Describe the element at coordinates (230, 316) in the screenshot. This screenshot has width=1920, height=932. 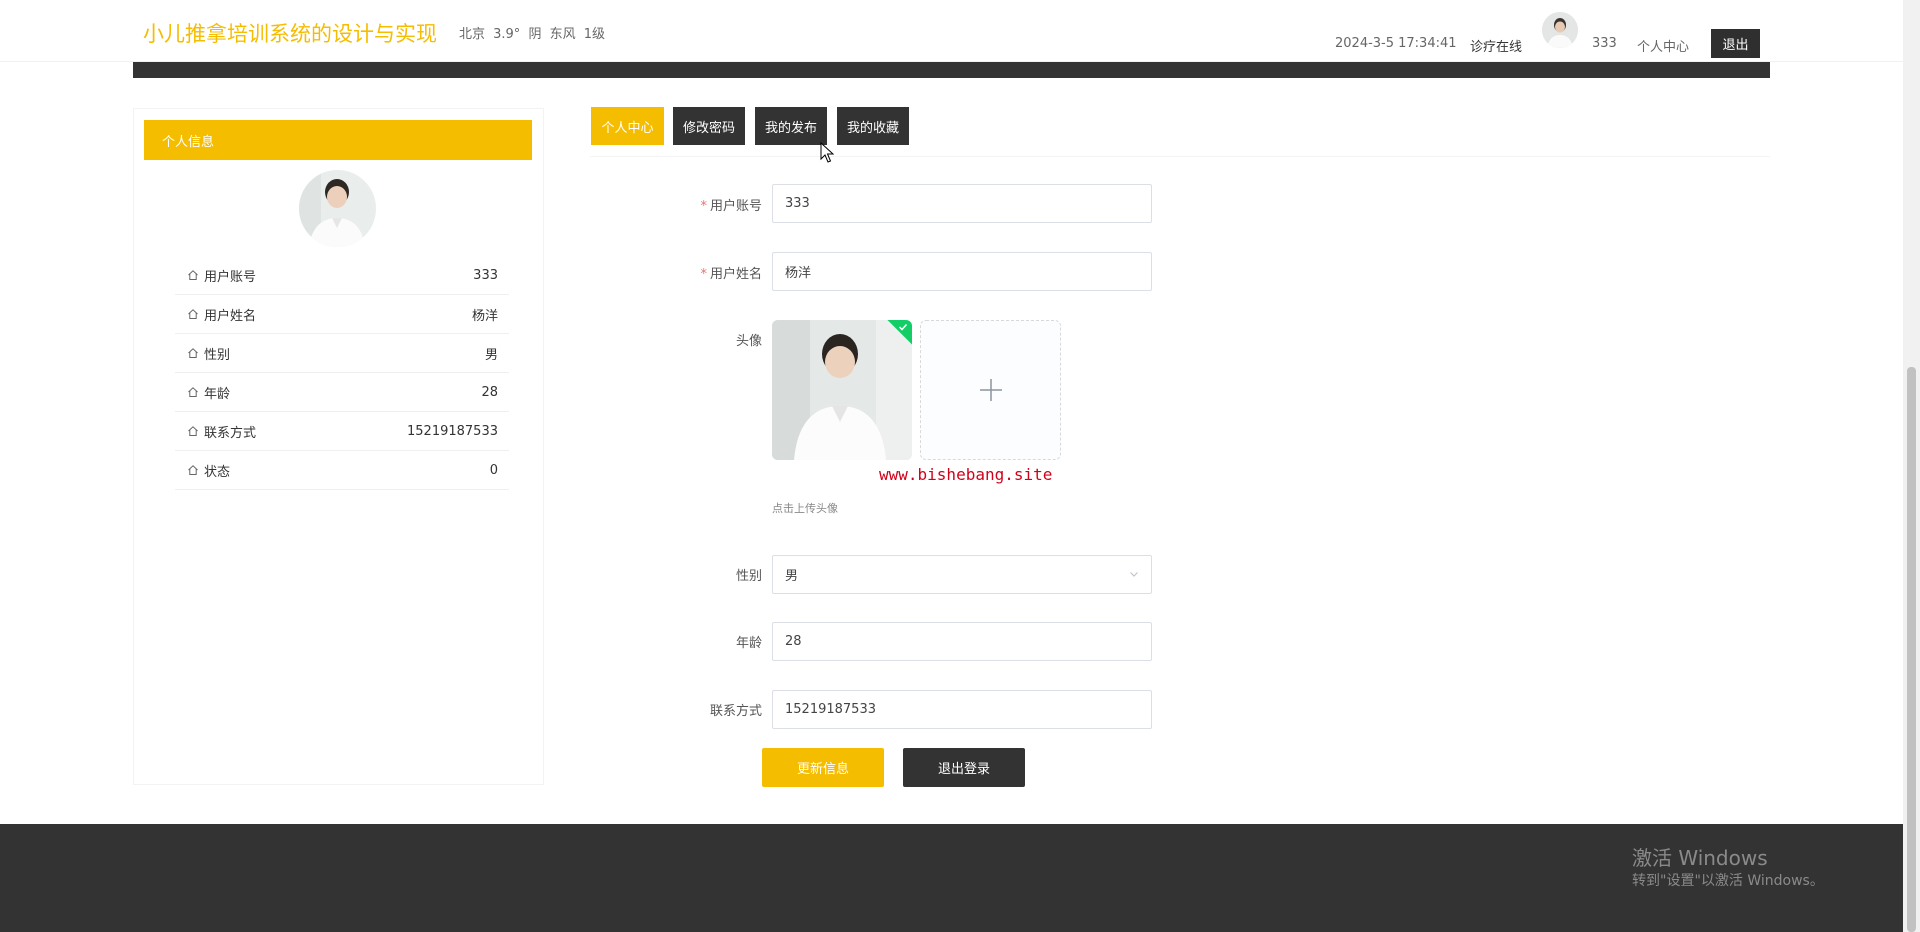
I see `info-label: 用户姓名` at that location.